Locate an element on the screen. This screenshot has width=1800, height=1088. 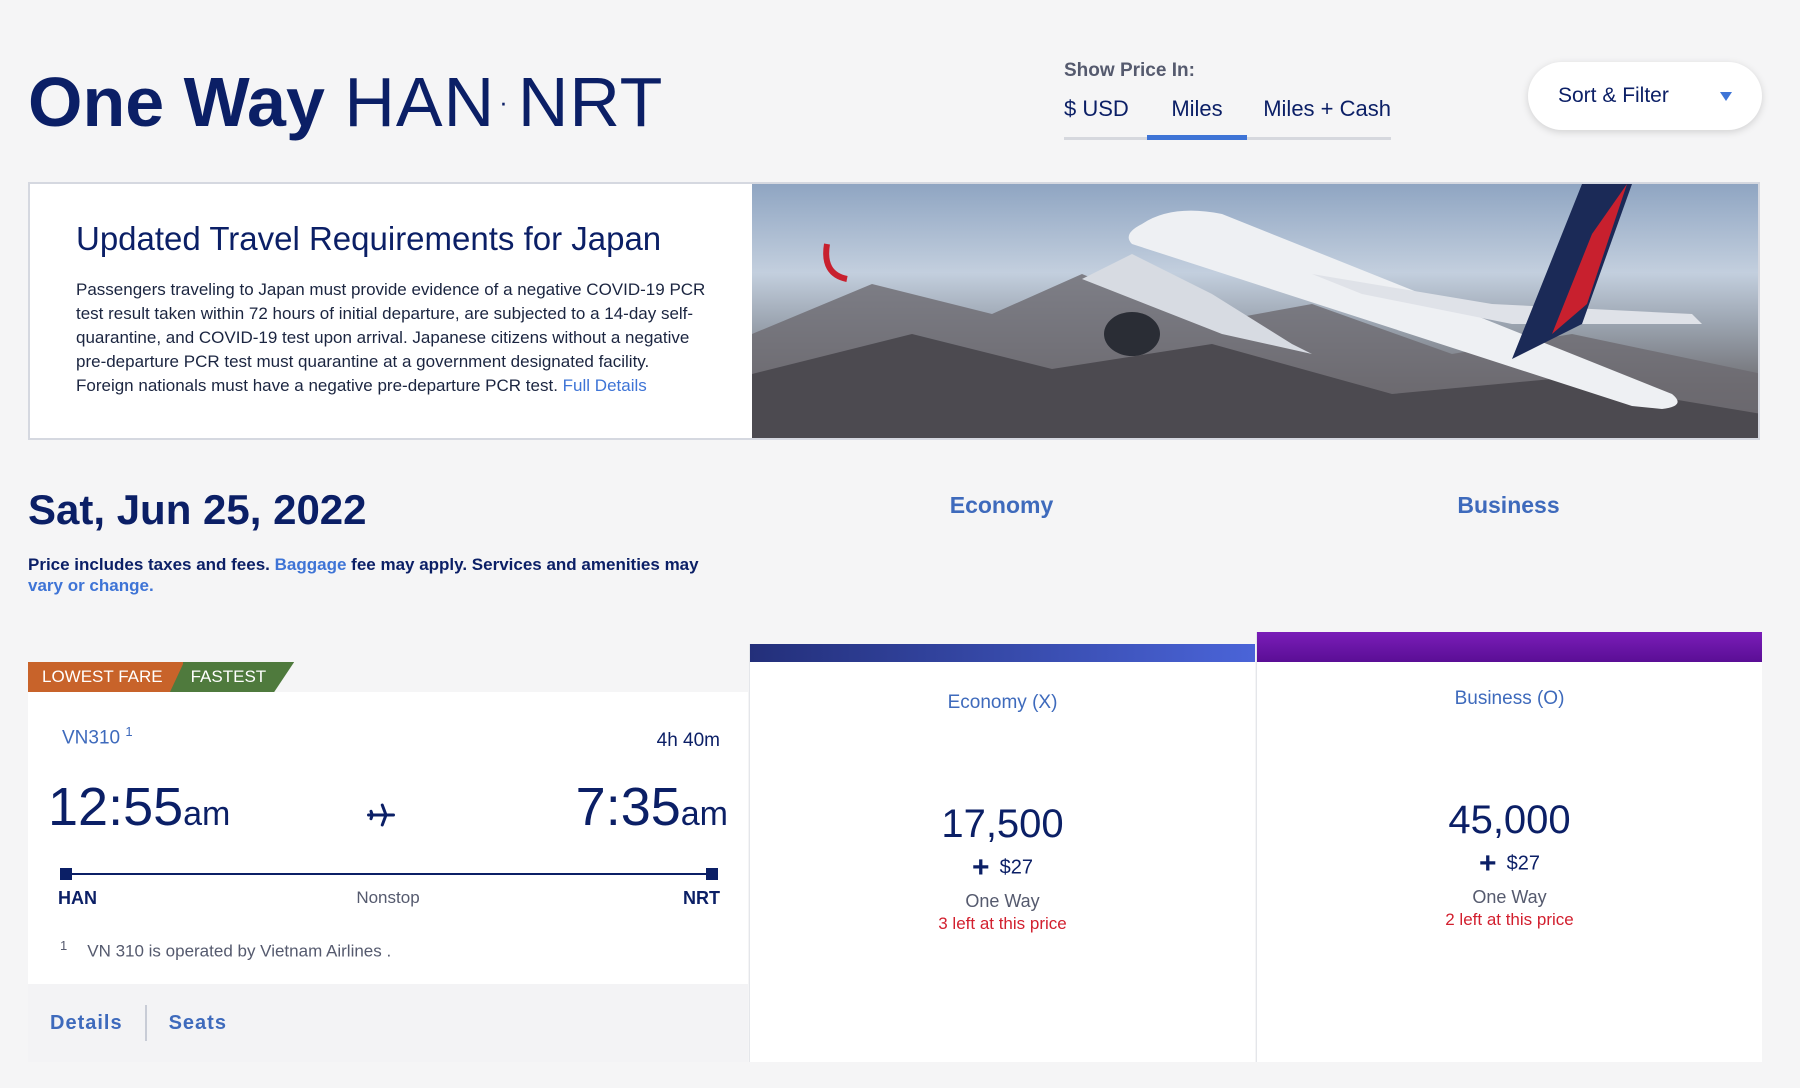
baggage-link: Baggage is located at coordinates (311, 564).